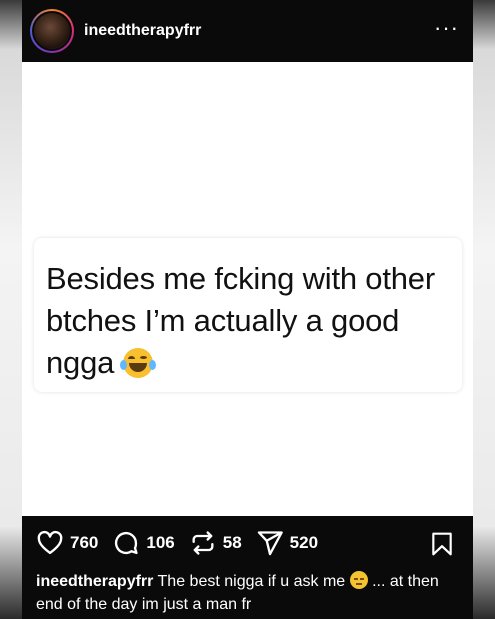 The height and width of the screenshot is (619, 495). Describe the element at coordinates (215, 543) in the screenshot. I see `repost-button: 58` at that location.